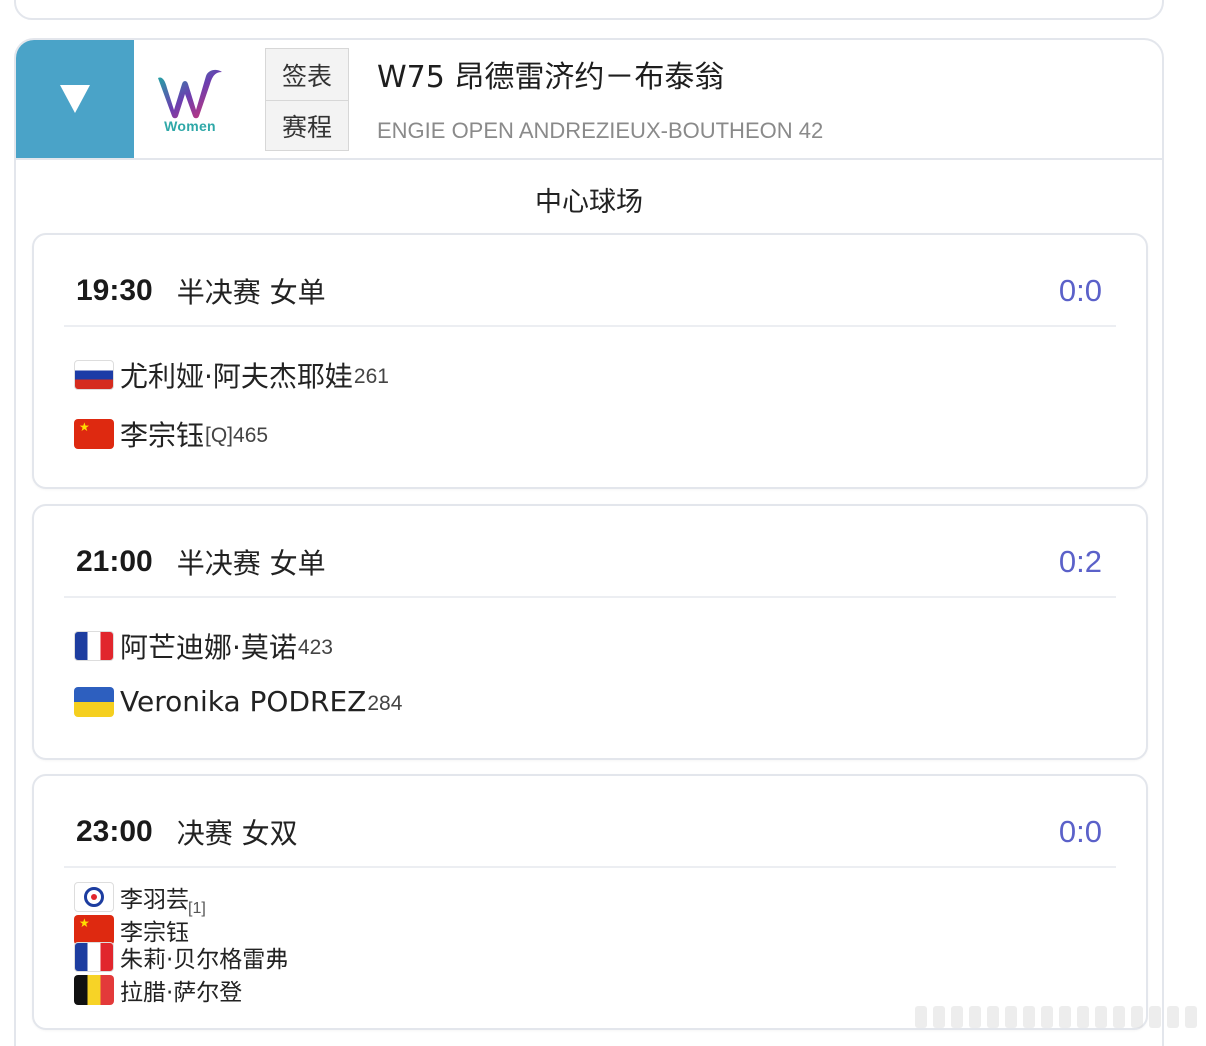  Describe the element at coordinates (371, 376) in the screenshot. I see `player-rank: 261` at that location.